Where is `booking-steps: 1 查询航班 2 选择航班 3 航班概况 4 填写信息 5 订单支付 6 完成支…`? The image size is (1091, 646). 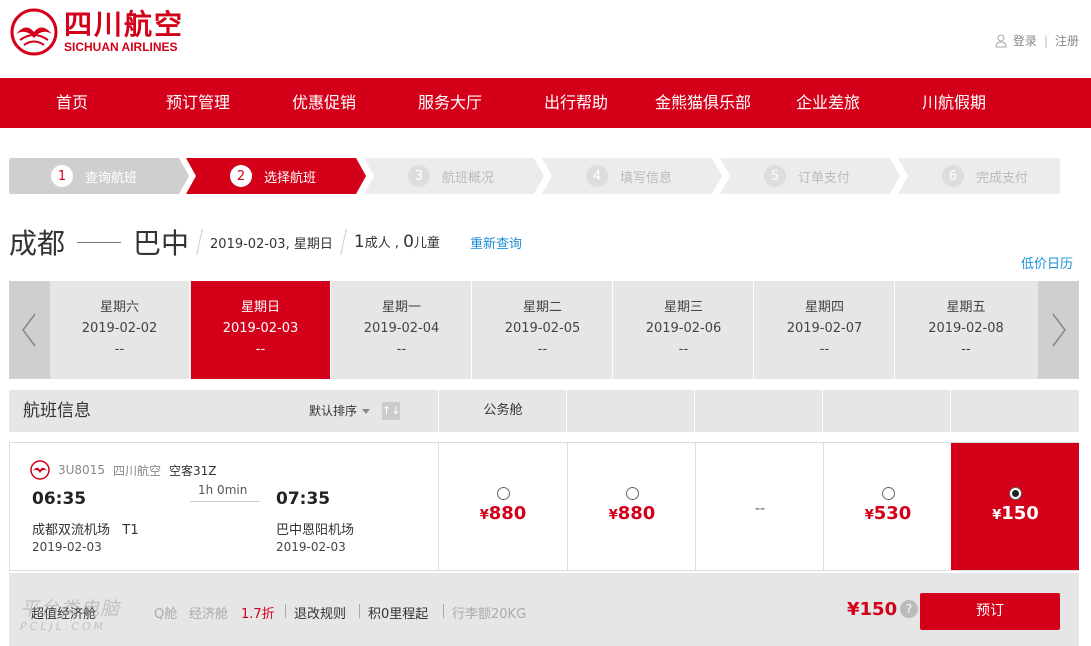 booking-steps: 1 查询航班 2 选择航班 3 航班概况 4 填写信息 5 订单支付 6 完成支… is located at coordinates (549, 176).